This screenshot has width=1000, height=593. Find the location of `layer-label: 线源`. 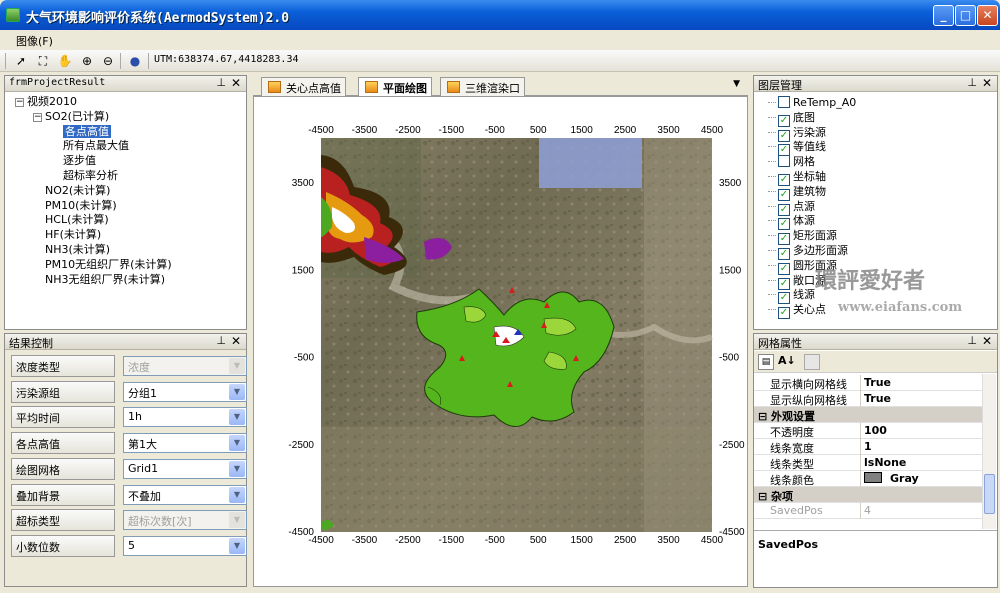

layer-label: 线源 is located at coordinates (804, 295).